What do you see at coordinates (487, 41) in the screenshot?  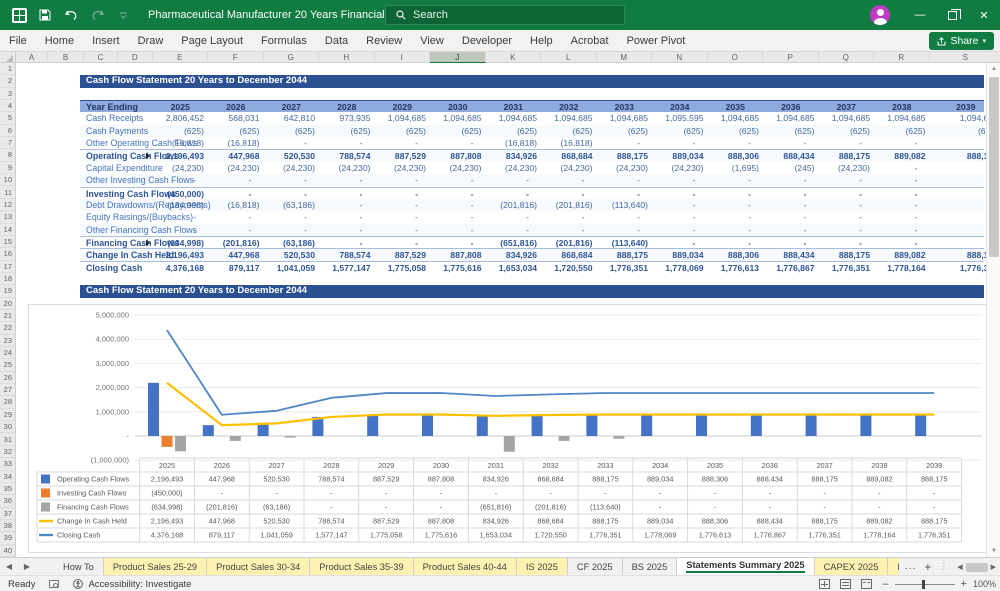 I see `ribbon-tab-developer: Developer` at bounding box center [487, 41].